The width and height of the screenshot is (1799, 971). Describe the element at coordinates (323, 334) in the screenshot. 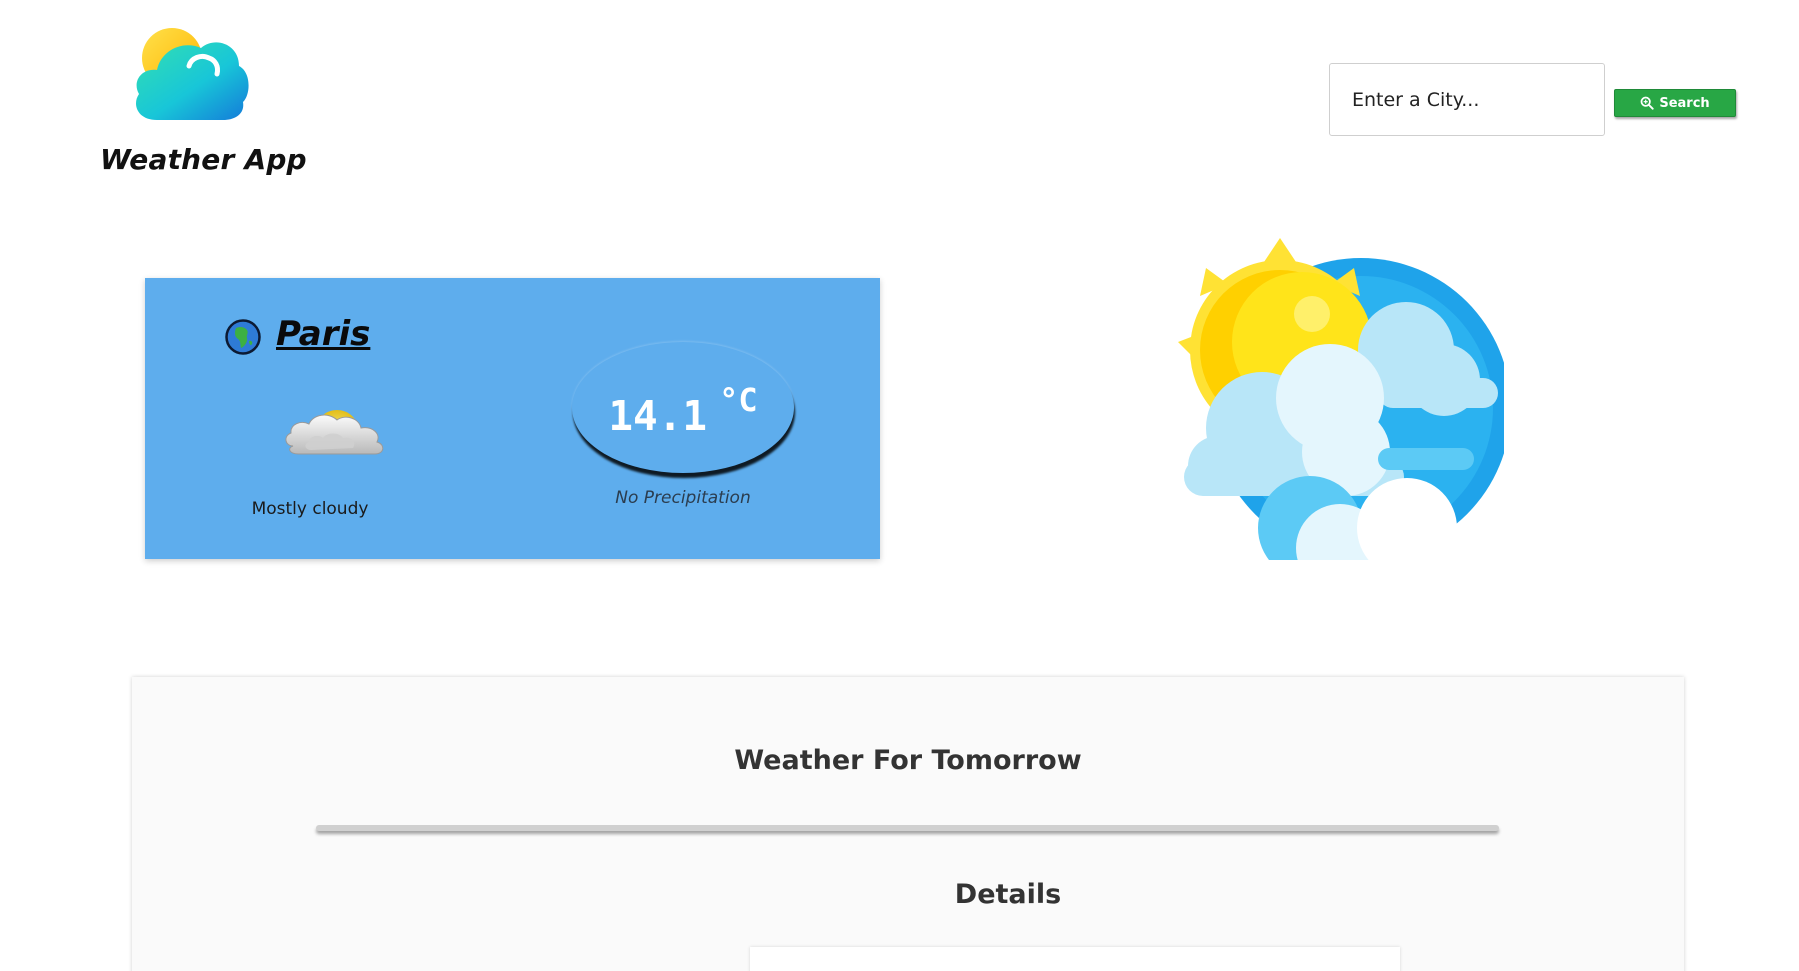

I see `city-name-link: Paris` at that location.